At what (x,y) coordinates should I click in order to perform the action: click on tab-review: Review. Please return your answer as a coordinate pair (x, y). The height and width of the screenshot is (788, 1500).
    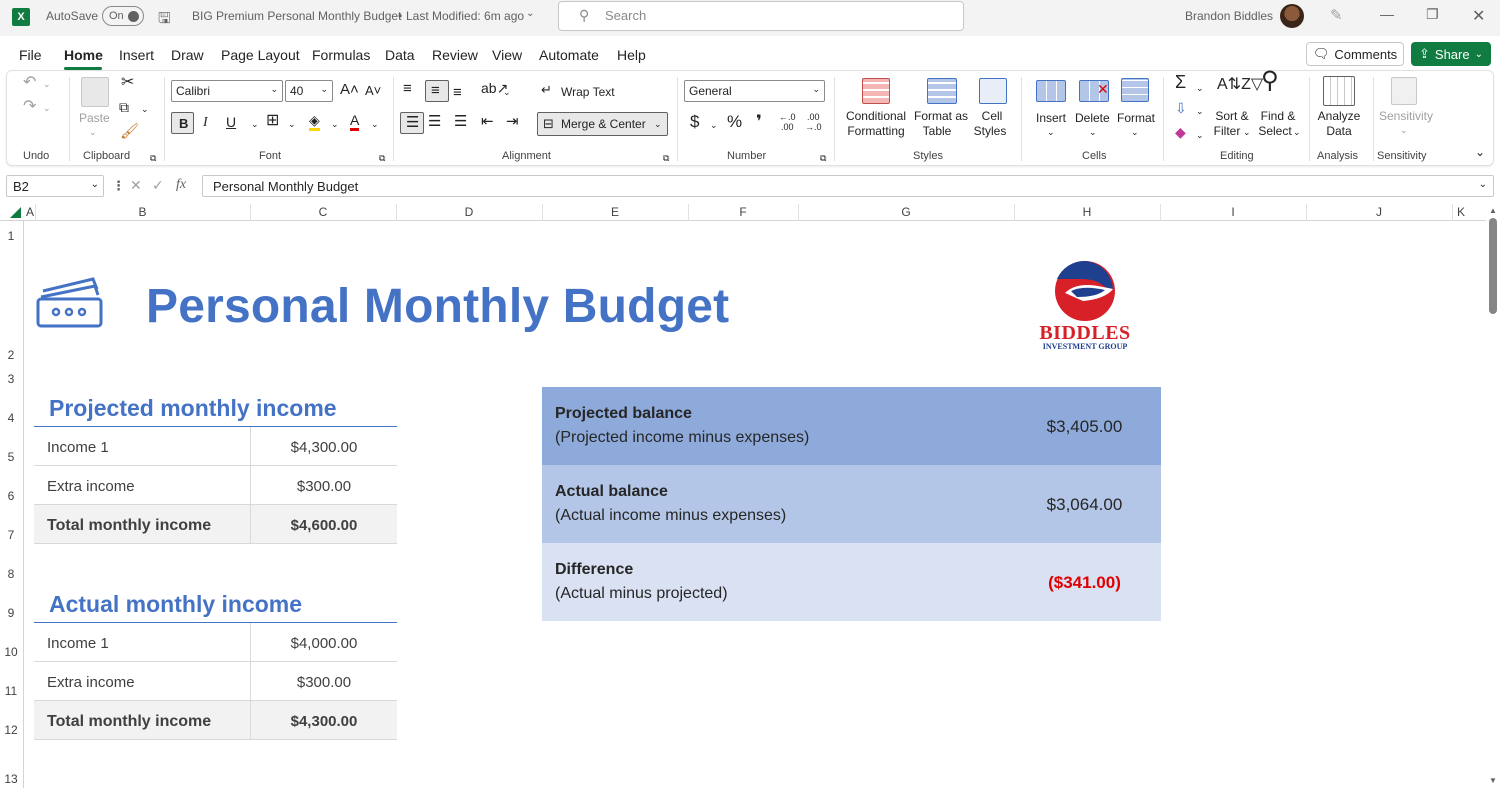
    Looking at the image, I should click on (455, 55).